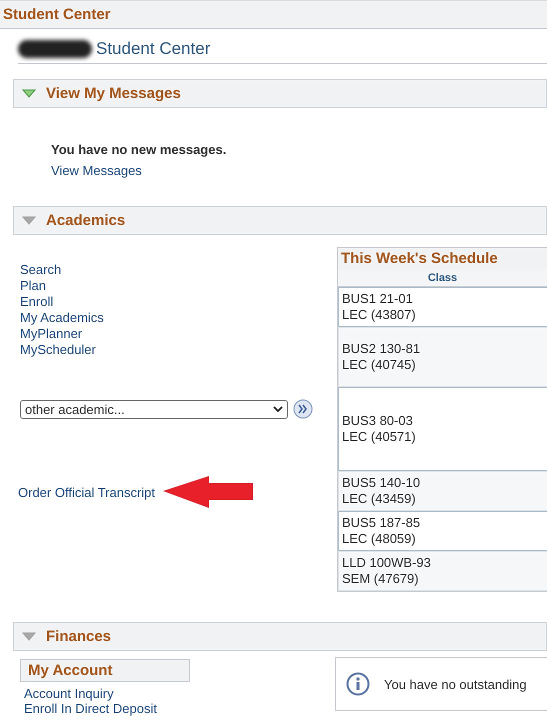 This screenshot has height=727, width=547. What do you see at coordinates (442, 307) in the screenshot?
I see `class-cell: BUS1 21-01 LEC (43807)` at bounding box center [442, 307].